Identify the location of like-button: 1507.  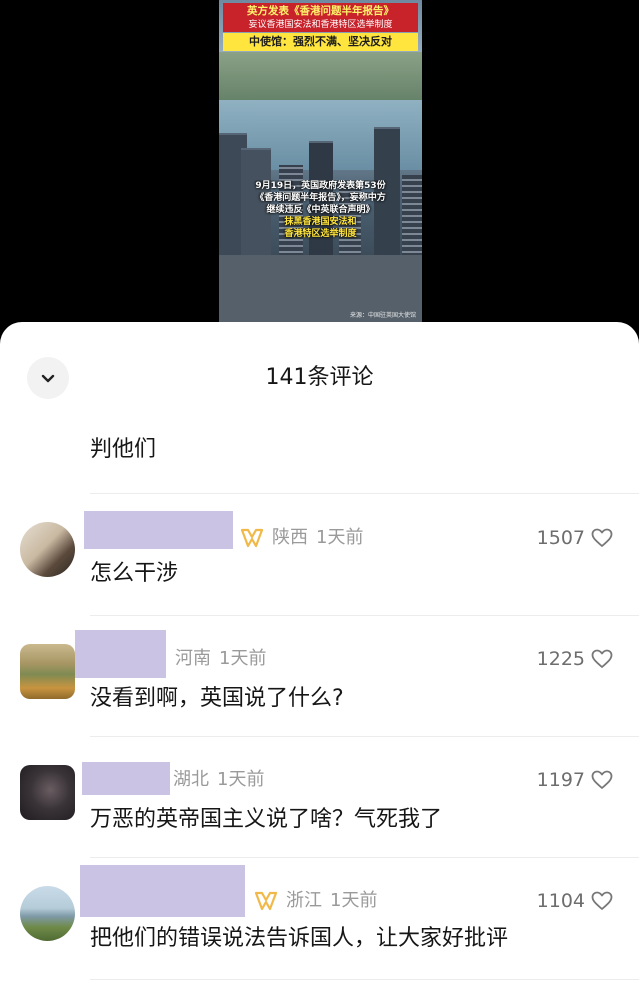
(575, 538).